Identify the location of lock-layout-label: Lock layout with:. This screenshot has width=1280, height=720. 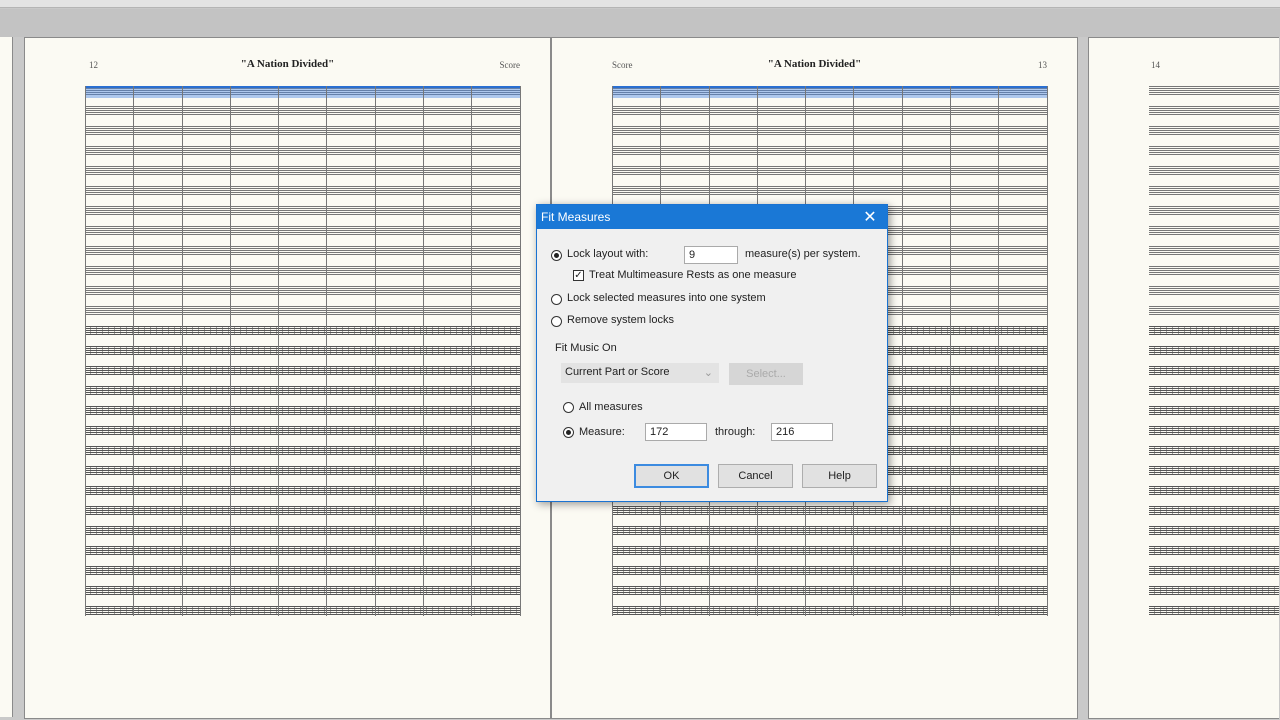
(608, 254).